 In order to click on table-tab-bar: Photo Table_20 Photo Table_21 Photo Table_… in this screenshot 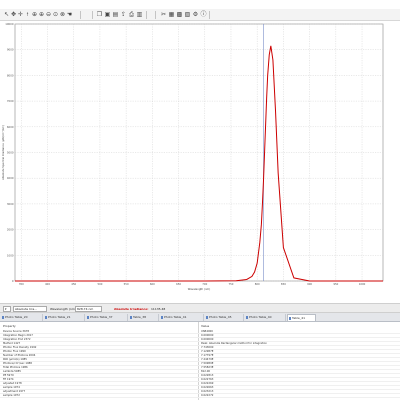, I will do `click(200, 317)`.